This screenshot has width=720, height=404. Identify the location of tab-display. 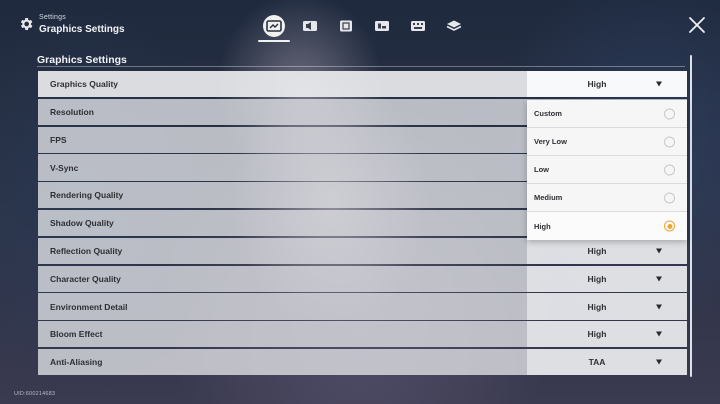
(274, 27).